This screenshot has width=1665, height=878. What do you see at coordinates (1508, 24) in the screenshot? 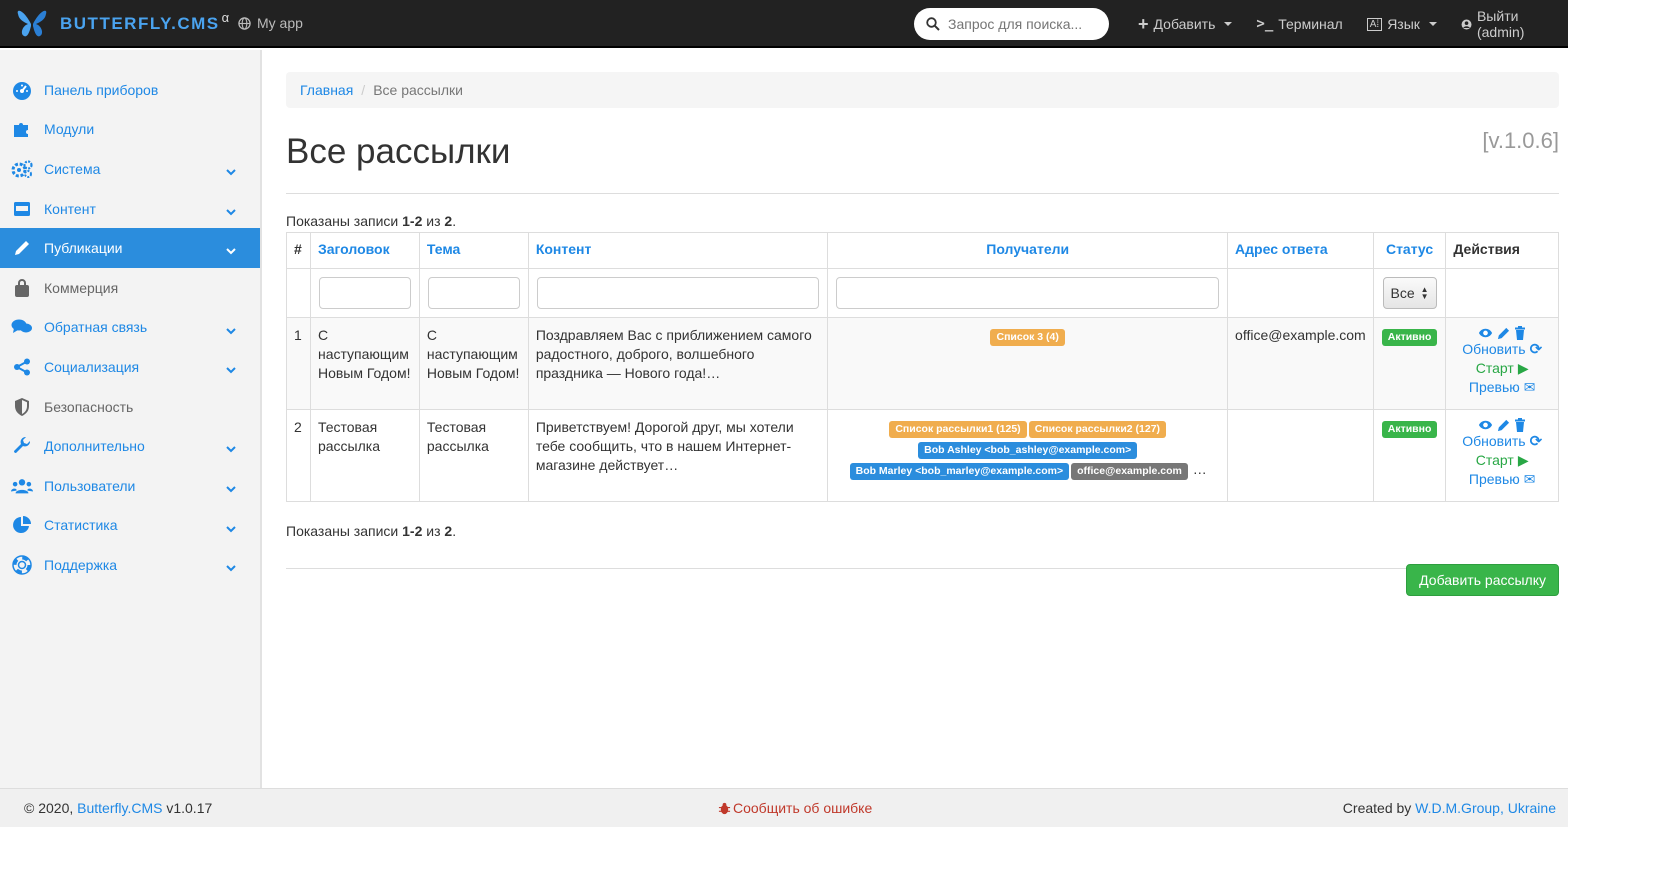
I see `logout-link: Выйти (admin)` at bounding box center [1508, 24].